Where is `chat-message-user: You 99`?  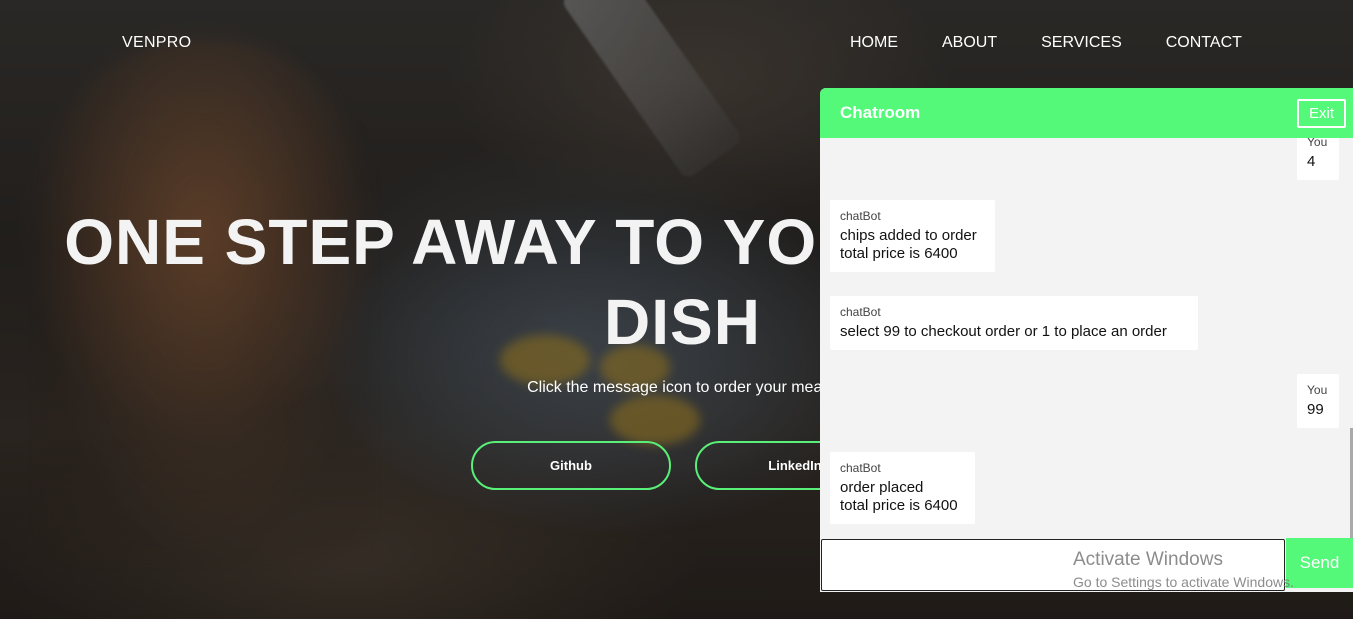 chat-message-user: You 99 is located at coordinates (1318, 401).